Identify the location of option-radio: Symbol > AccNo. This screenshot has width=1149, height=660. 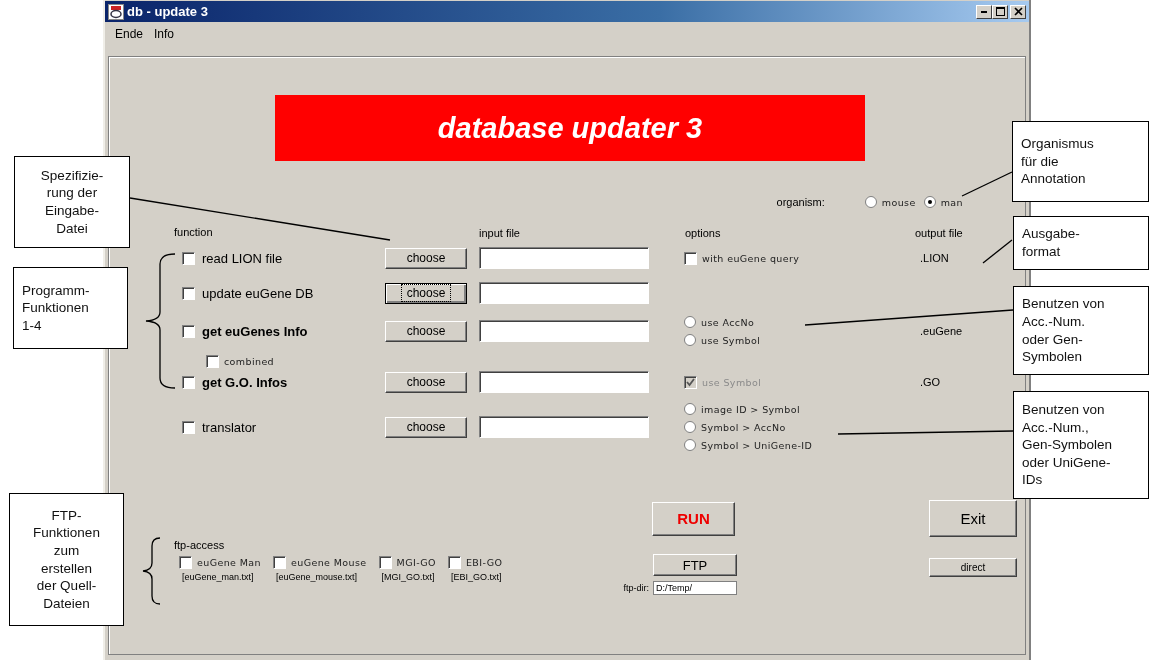
(735, 427).